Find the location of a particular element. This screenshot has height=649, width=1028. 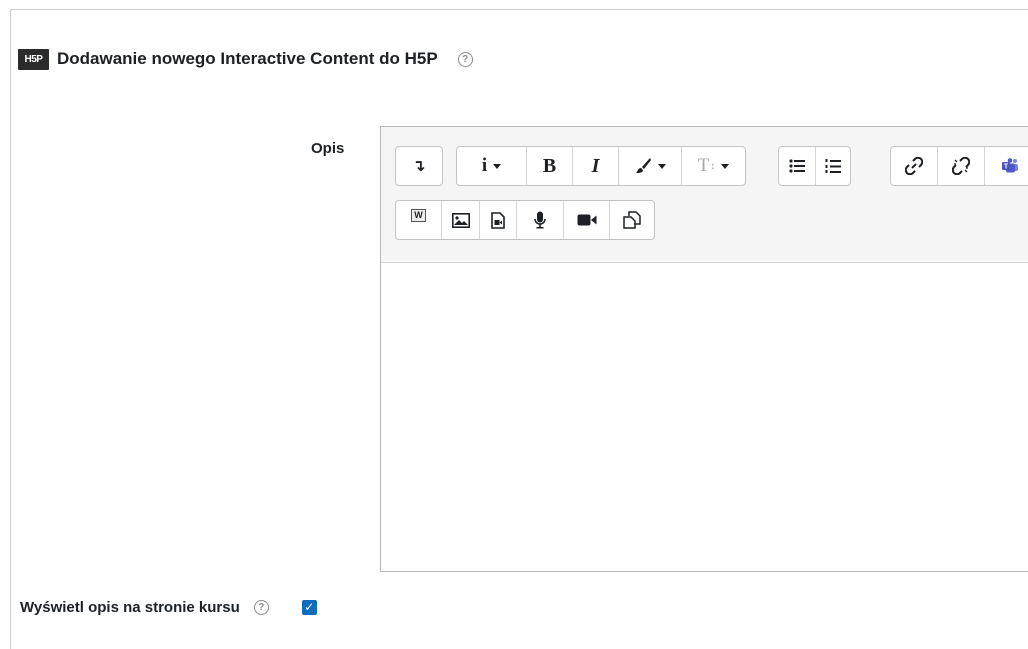

file-video-icon is located at coordinates (498, 220).